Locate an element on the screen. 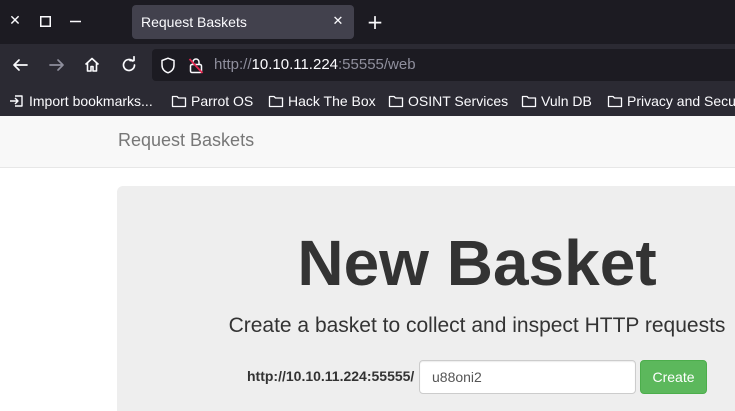  home-icon is located at coordinates (92, 65).